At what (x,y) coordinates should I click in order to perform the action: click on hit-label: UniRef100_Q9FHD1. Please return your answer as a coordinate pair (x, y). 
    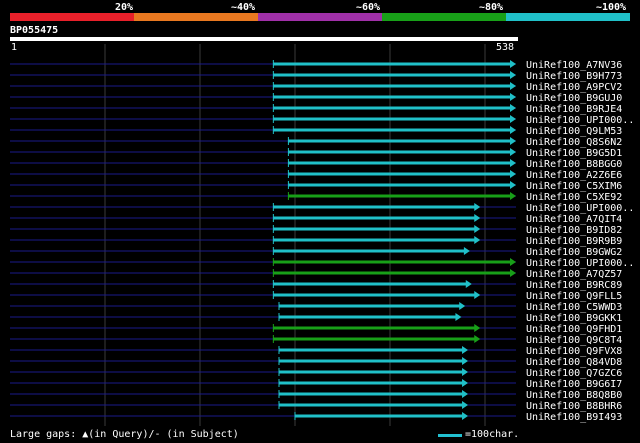
    Looking at the image, I should click on (574, 329).